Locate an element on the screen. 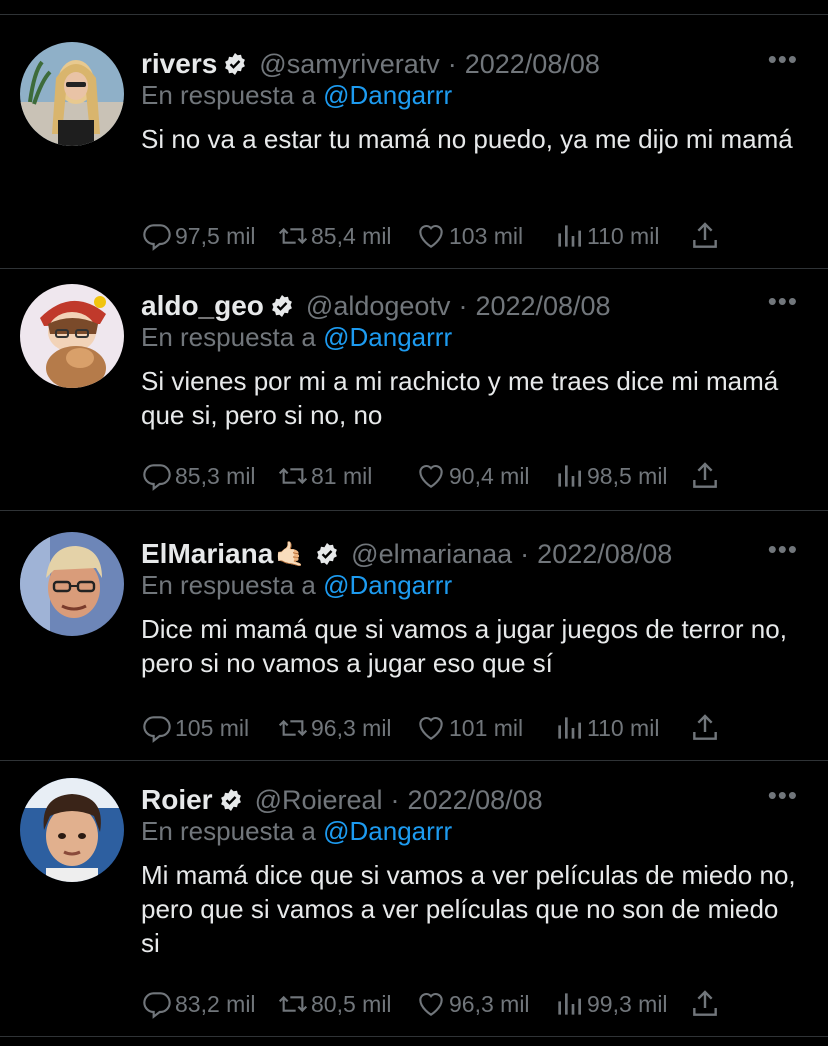 The height and width of the screenshot is (1046, 828). retweet-button: 81 mil is located at coordinates (324, 476).